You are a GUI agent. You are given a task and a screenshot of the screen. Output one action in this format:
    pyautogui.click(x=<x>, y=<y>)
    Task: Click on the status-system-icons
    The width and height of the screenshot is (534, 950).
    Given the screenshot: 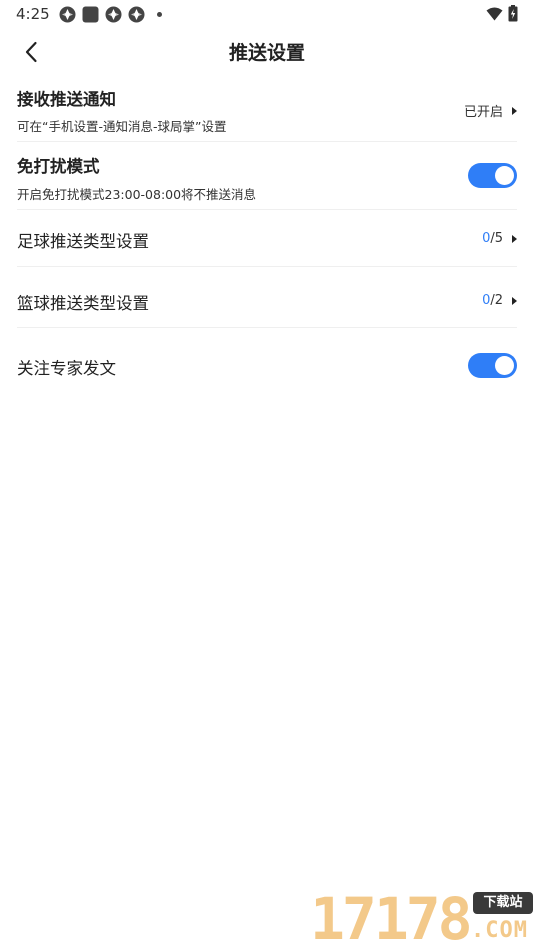 What is the action you would take?
    pyautogui.click(x=502, y=13)
    